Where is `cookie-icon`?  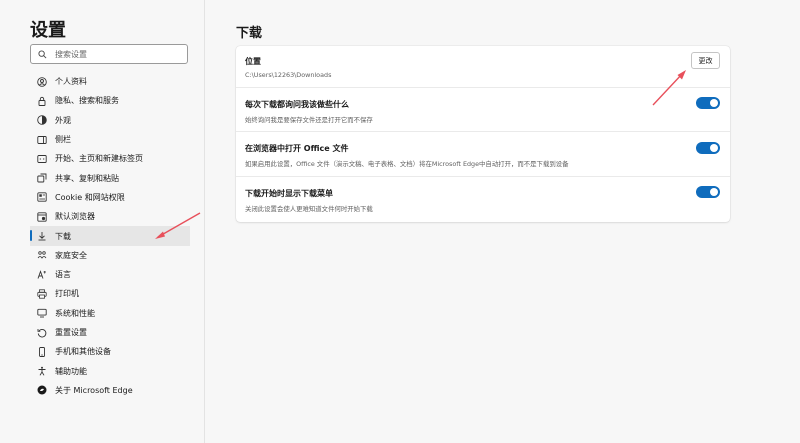
cookie-icon is located at coordinates (42, 197).